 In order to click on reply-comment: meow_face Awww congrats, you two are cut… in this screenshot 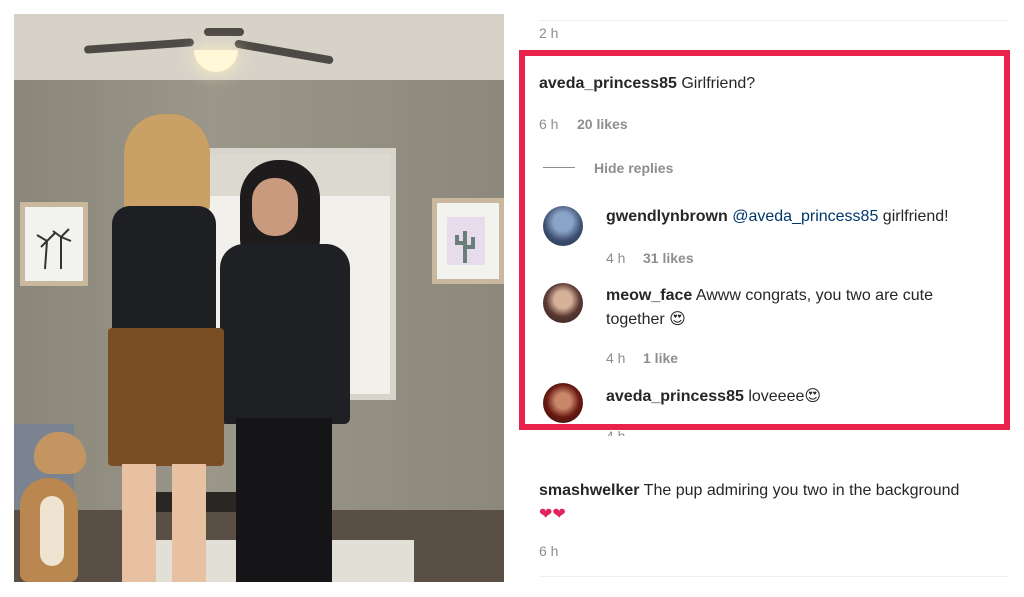, I will do `click(796, 307)`.